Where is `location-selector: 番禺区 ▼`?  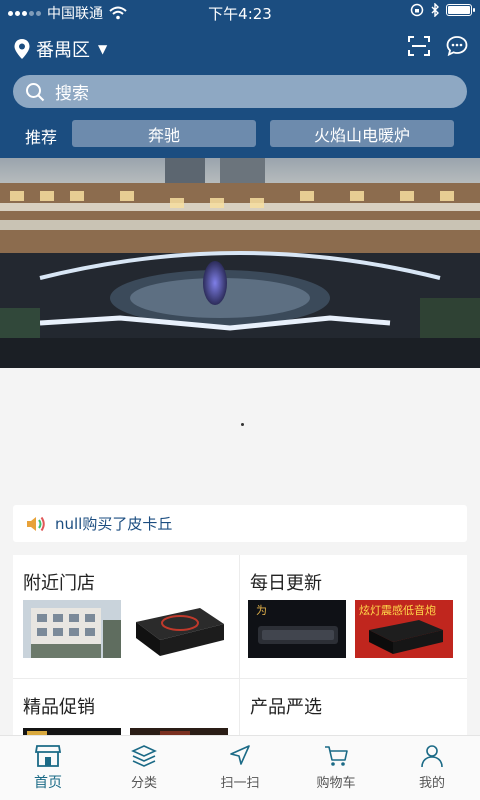 location-selector: 番禺区 ▼ is located at coordinates (60, 49).